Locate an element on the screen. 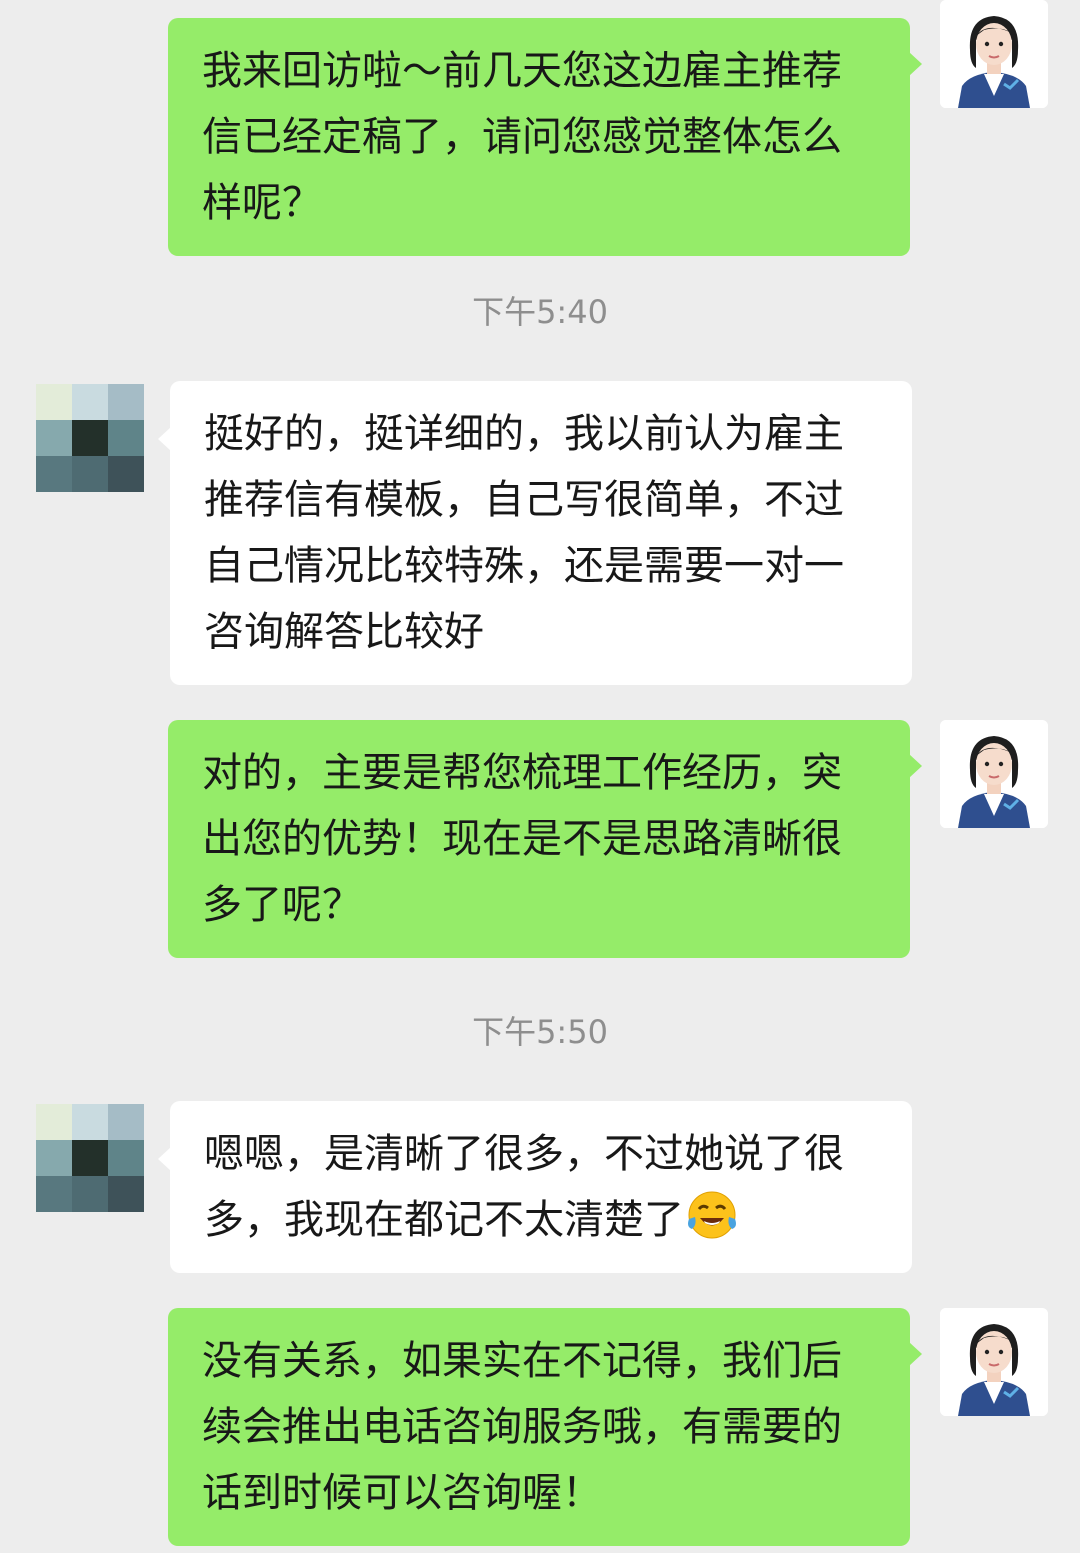 The width and height of the screenshot is (1080, 1553). message-text: 我来回访啦～前几天您这边雇主推荐信已经定稿了，请问您感觉整体怎么样呢？ is located at coordinates (522, 137).